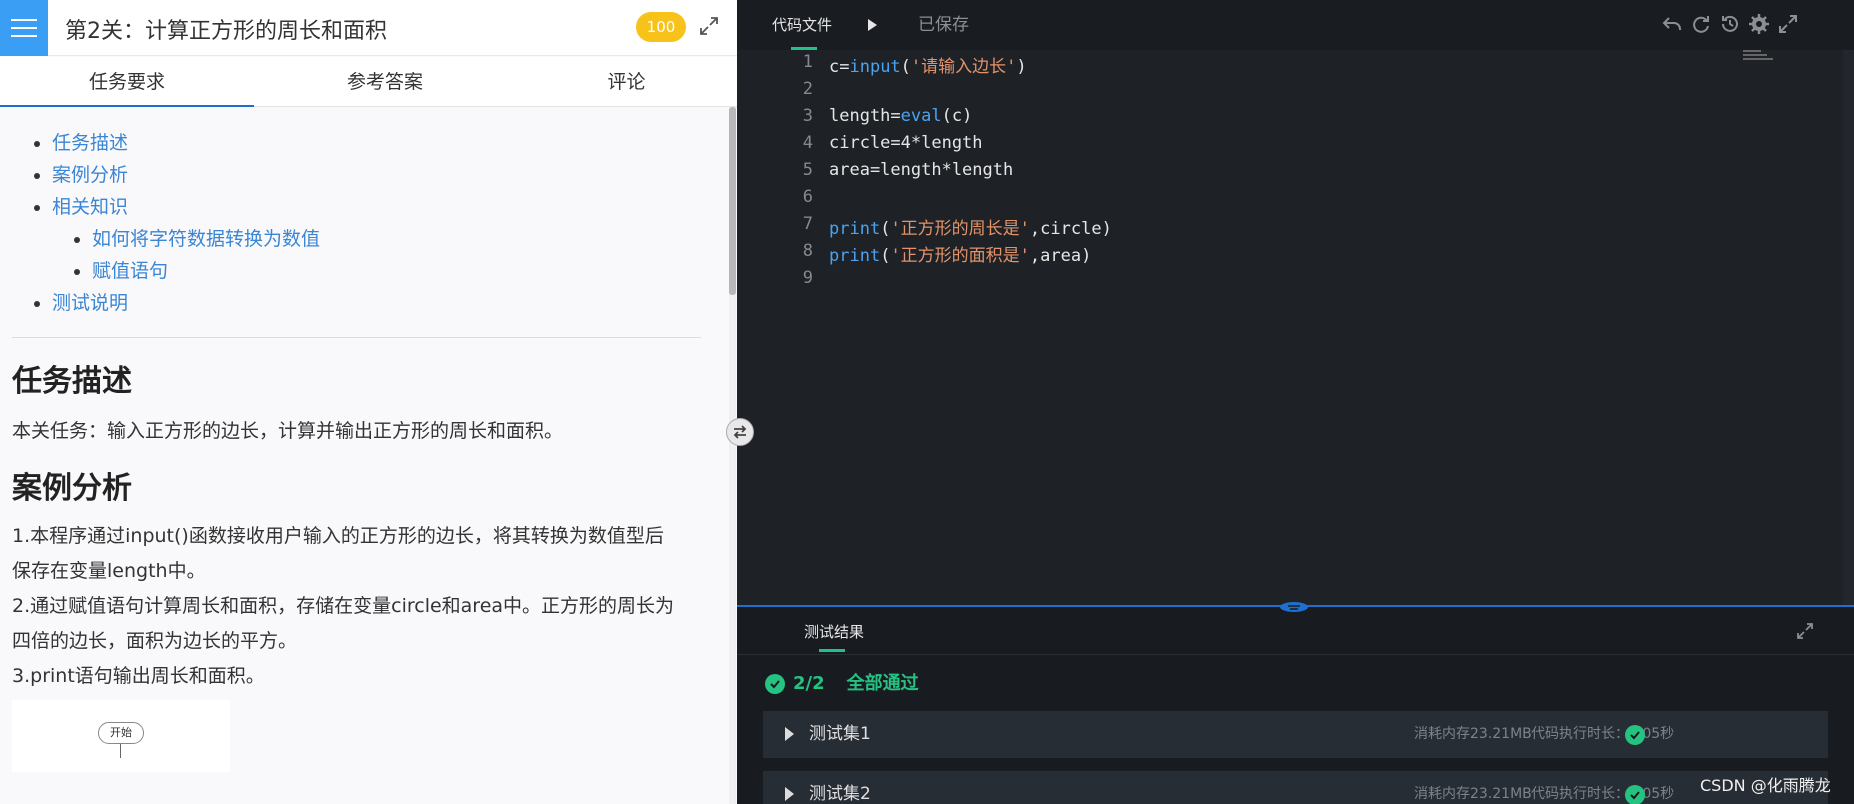  I want to click on line-number: 6, so click(807, 197).